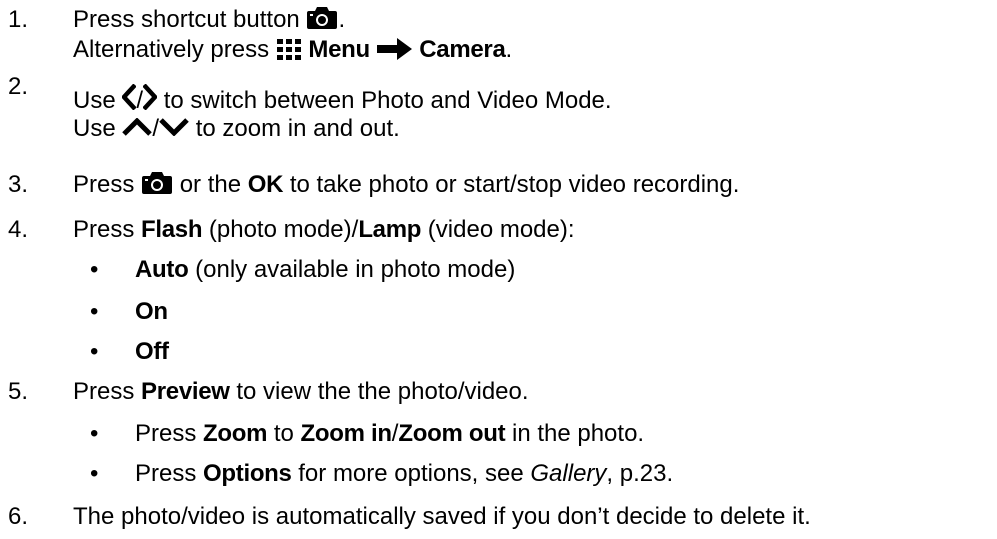 The height and width of the screenshot is (539, 997). Describe the element at coordinates (150, 97) in the screenshot. I see `chevron-right-icon` at that location.